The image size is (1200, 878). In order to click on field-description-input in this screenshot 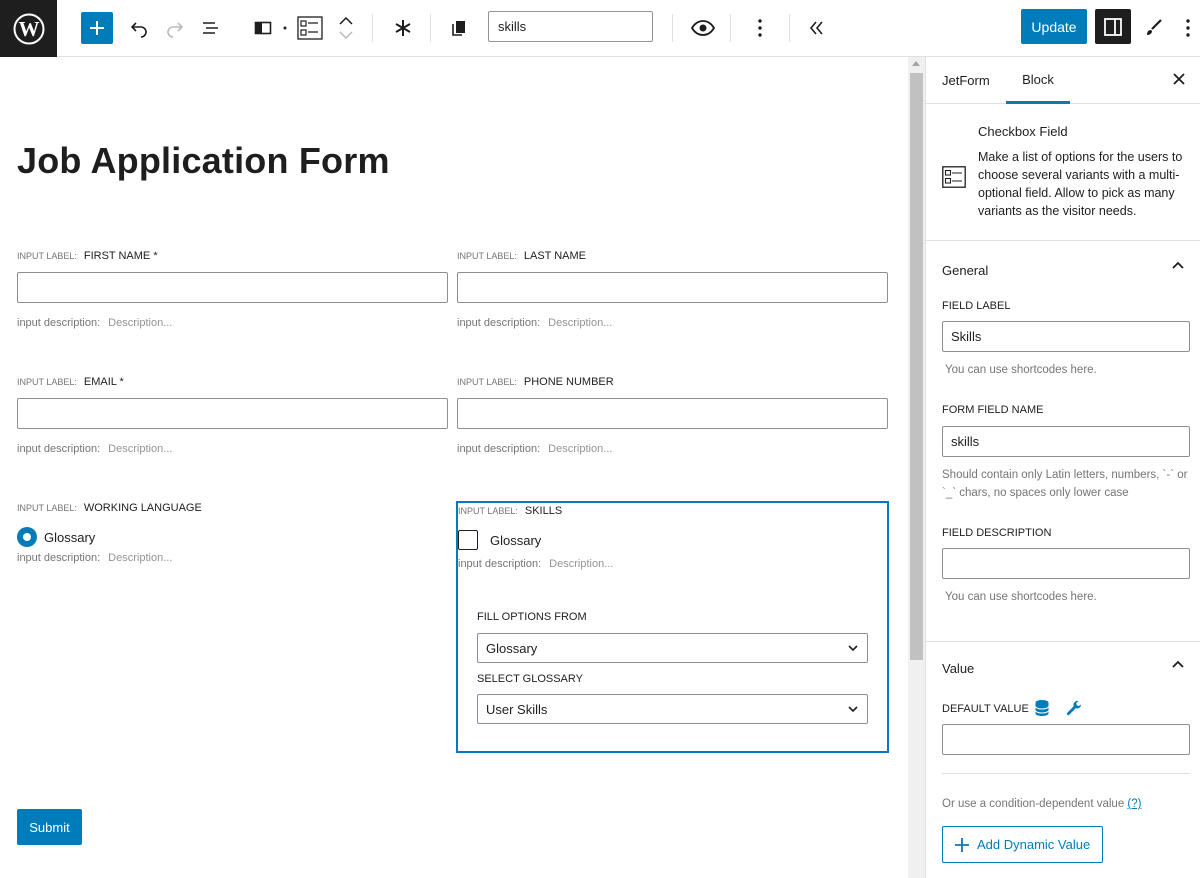, I will do `click(1066, 563)`.